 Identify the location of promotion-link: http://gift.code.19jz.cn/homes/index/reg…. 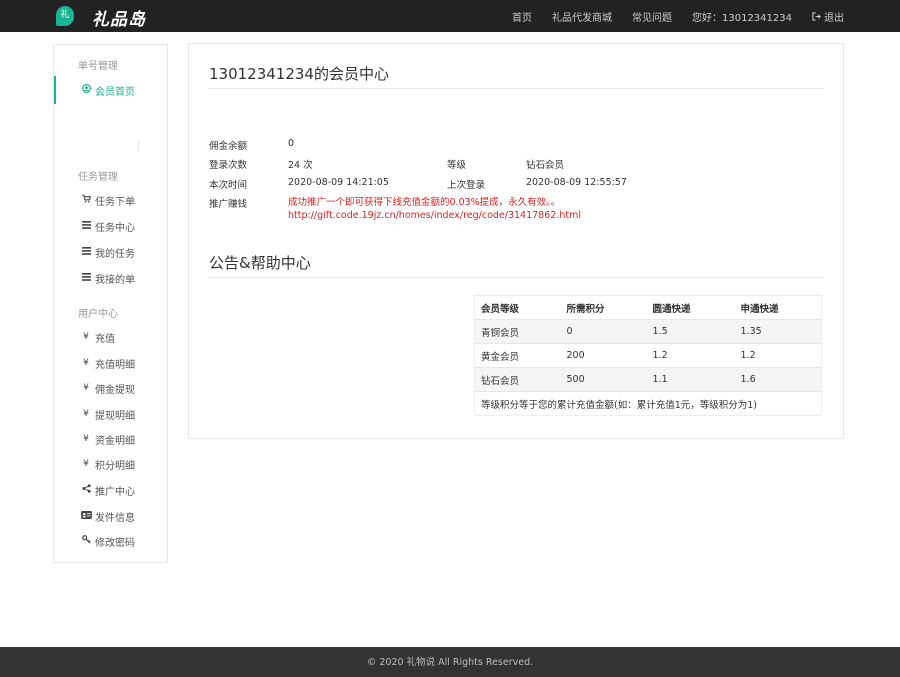
(434, 215).